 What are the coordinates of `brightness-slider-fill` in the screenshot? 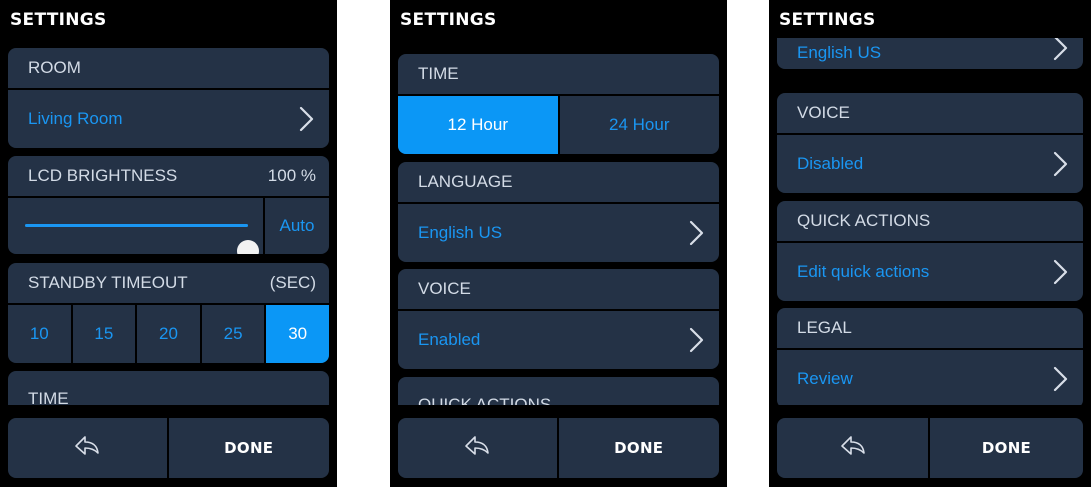 It's located at (136, 225).